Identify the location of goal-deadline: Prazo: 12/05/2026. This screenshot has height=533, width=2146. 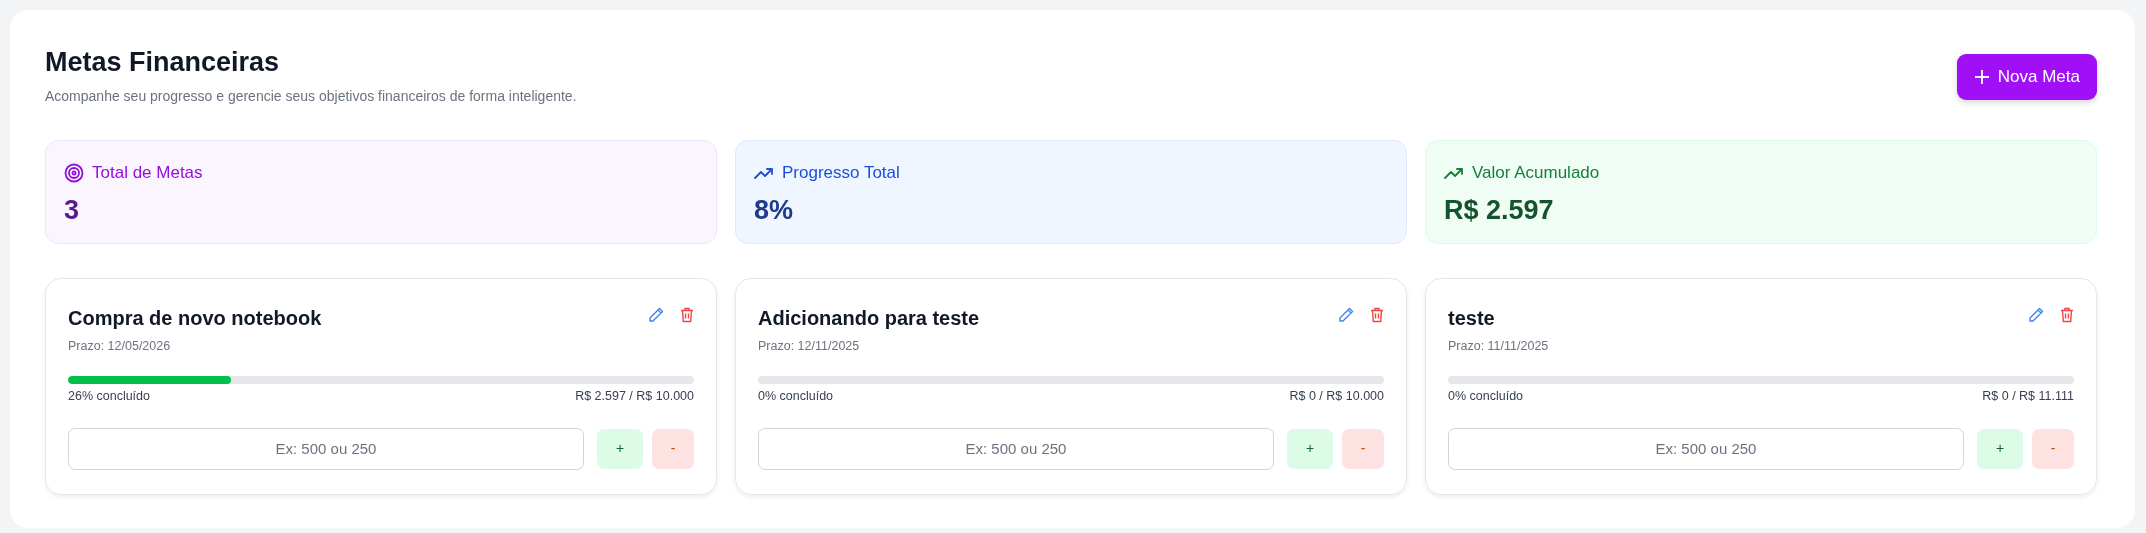
(119, 346).